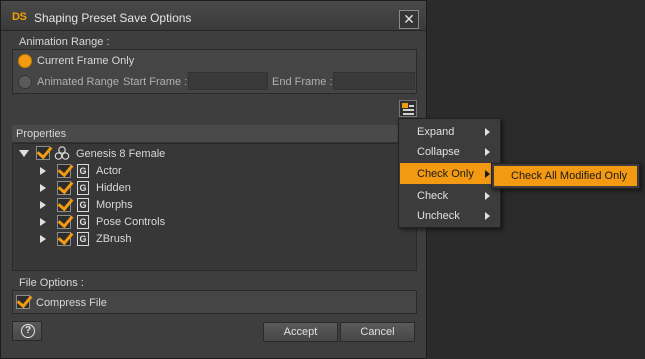 This screenshot has height=359, width=645. What do you see at coordinates (109, 171) in the screenshot?
I see `tree-item-label: Actor` at bounding box center [109, 171].